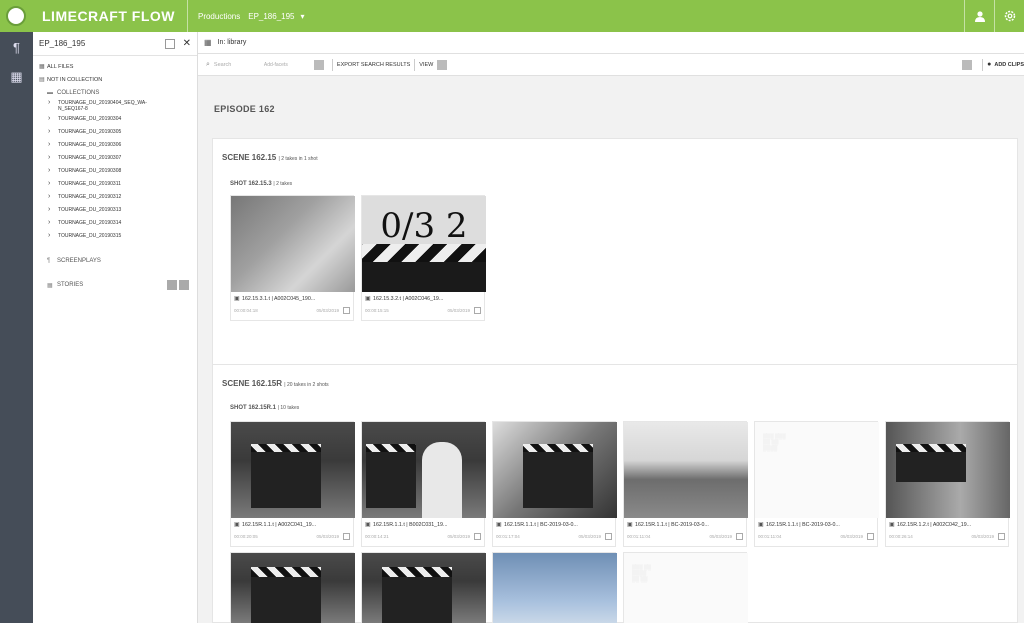  What do you see at coordinates (115, 135) in the screenshot?
I see `collection-item: › TOURNAGE_DU_20190305` at bounding box center [115, 135].